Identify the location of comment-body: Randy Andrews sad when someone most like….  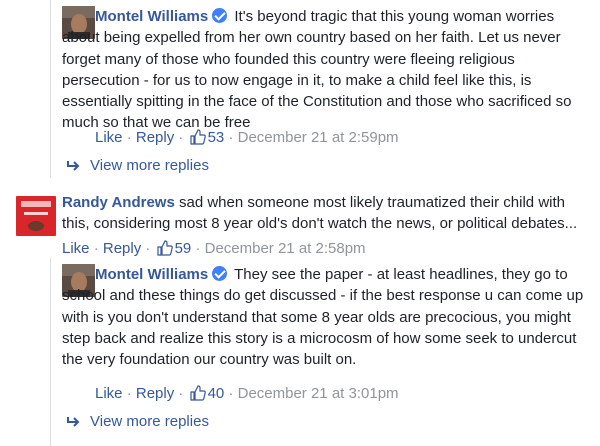
(327, 213).